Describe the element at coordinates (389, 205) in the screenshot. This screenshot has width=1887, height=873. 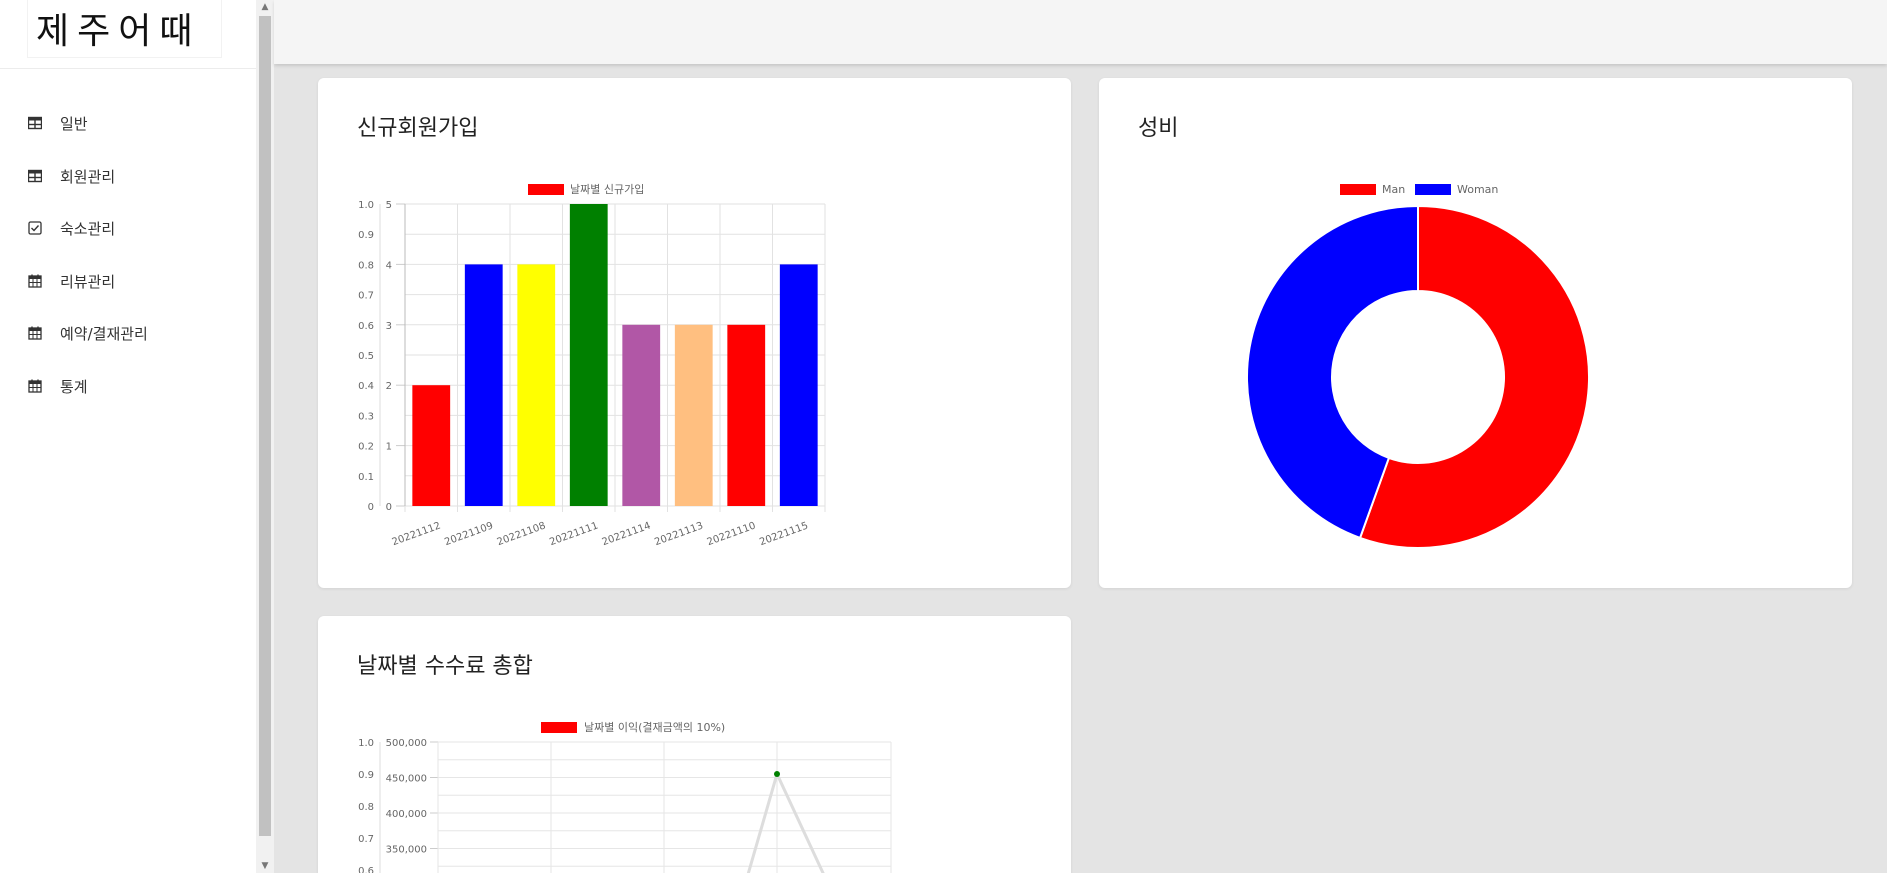
I see `y-tick-label: 5` at that location.